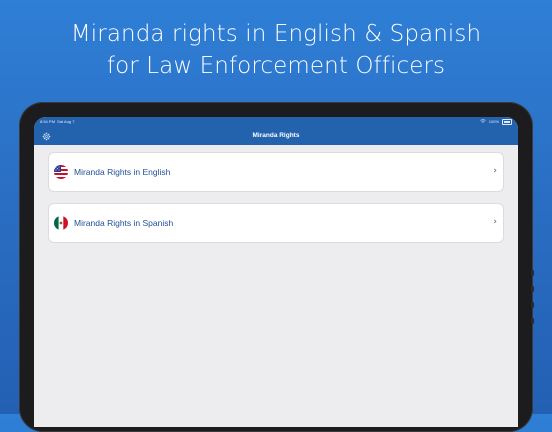 This screenshot has width=552, height=432. I want to click on battery-percent: 100%, so click(493, 121).